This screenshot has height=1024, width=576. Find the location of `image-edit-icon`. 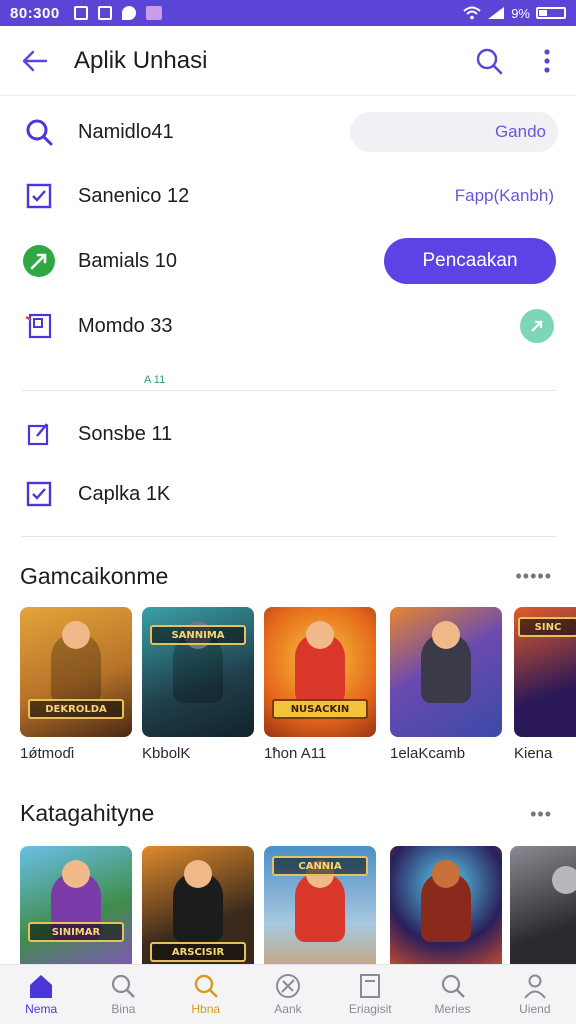

image-edit-icon is located at coordinates (38, 326).